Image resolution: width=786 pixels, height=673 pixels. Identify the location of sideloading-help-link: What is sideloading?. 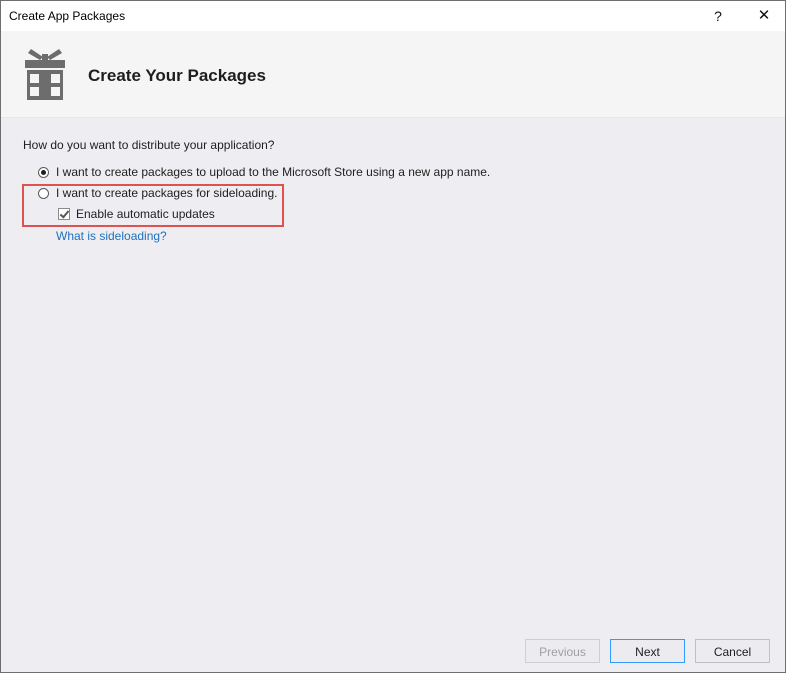
(111, 236).